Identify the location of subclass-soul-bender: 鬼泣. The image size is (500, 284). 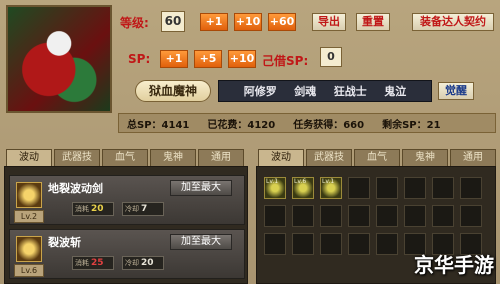
(395, 91).